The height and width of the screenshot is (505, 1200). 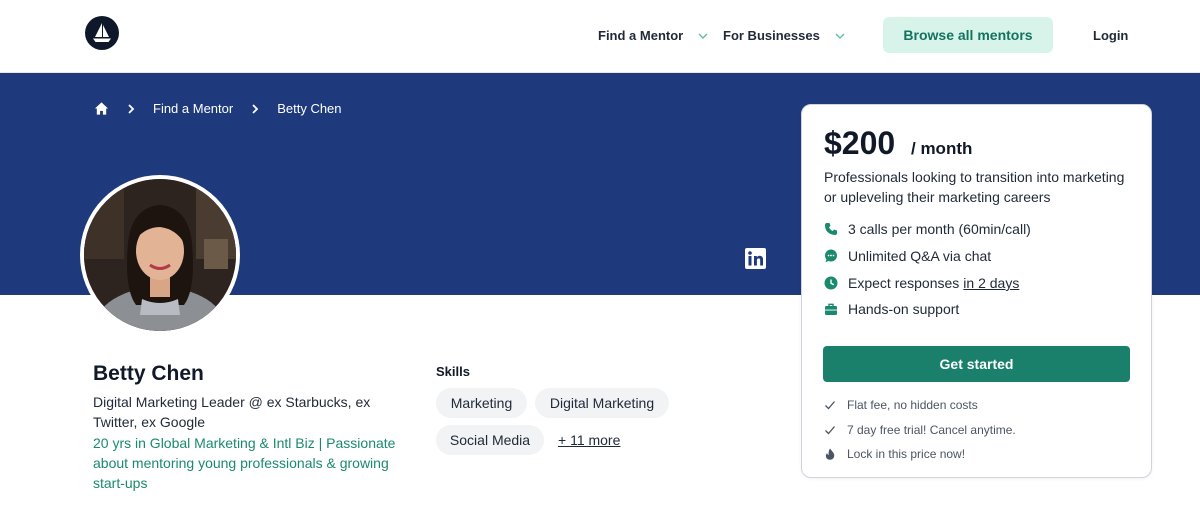 What do you see at coordinates (589, 440) in the screenshot?
I see `more-skills-link: + 11 more` at bounding box center [589, 440].